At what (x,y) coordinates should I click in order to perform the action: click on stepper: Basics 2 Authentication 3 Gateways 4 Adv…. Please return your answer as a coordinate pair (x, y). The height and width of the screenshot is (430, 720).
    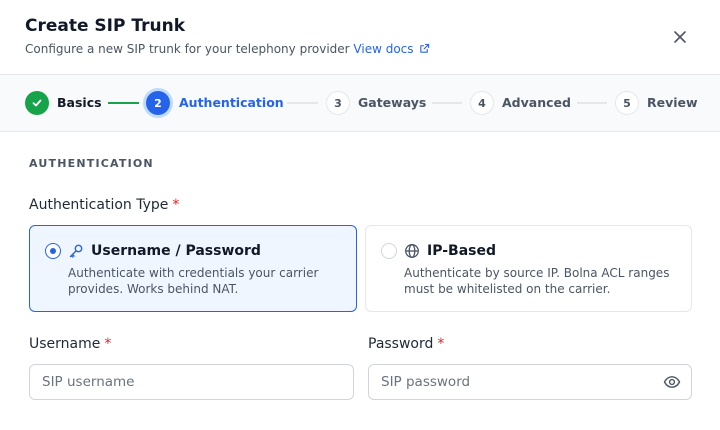
    Looking at the image, I should click on (360, 103).